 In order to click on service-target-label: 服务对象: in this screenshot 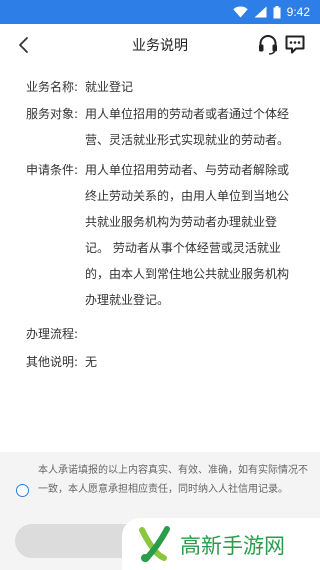, I will do `click(52, 114)`.